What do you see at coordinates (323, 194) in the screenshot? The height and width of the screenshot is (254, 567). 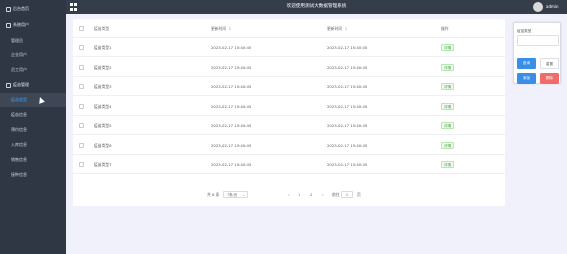 I see `next-page-icon: ›` at bounding box center [323, 194].